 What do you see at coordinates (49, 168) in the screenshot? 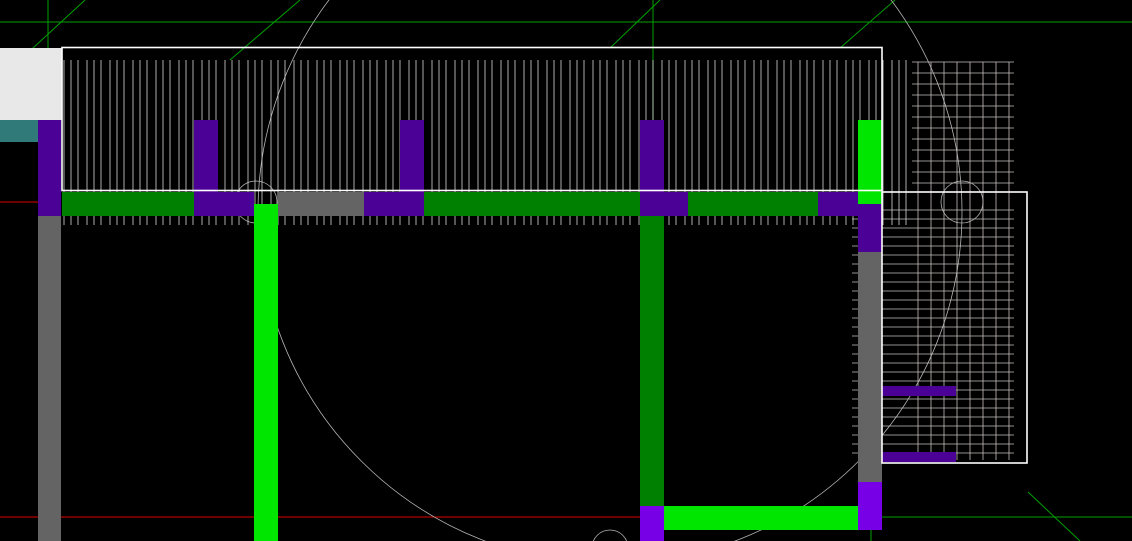
I see `column-left-purple` at bounding box center [49, 168].